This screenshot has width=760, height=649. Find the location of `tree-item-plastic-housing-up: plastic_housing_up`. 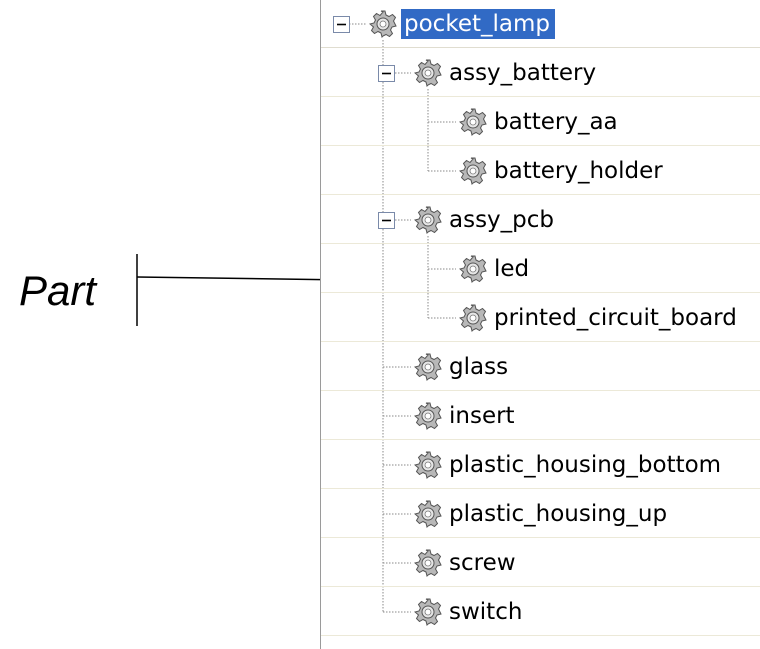

tree-item-plastic-housing-up: plastic_housing_up is located at coordinates (540, 514).